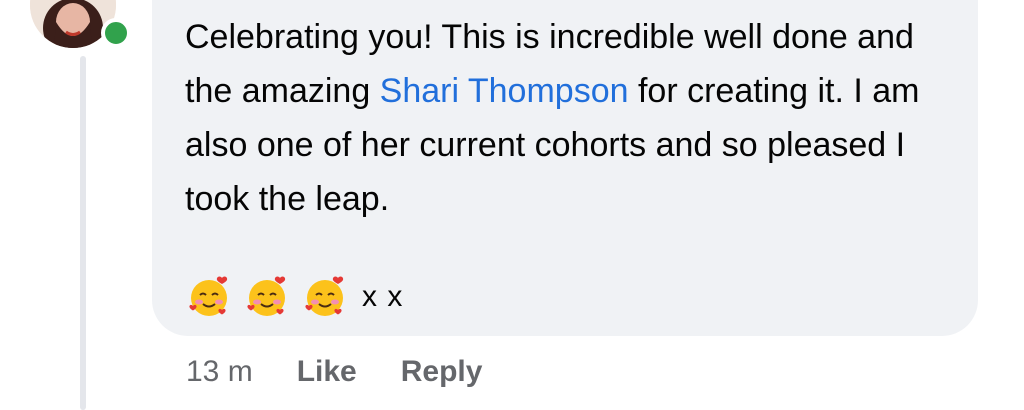 This screenshot has height=410, width=1024. I want to click on comment-actions: 13 m Like Reply, so click(356, 372).